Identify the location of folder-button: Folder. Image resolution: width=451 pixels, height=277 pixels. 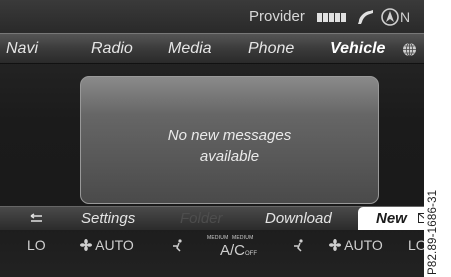
(201, 218).